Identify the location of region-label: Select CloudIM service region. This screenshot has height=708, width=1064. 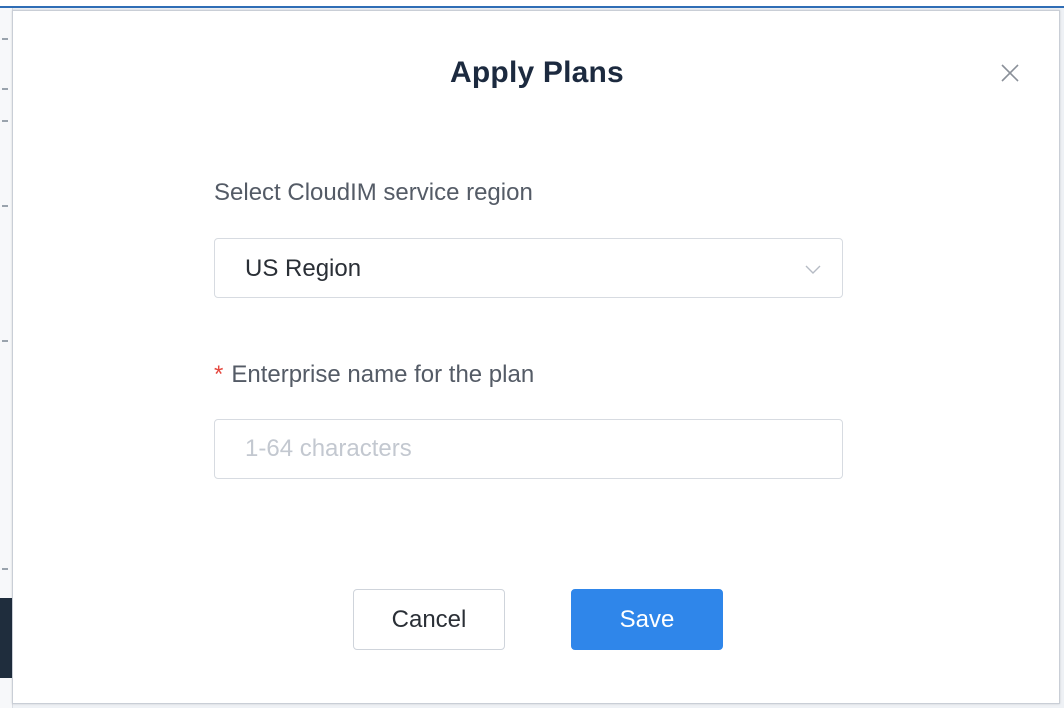
(373, 192).